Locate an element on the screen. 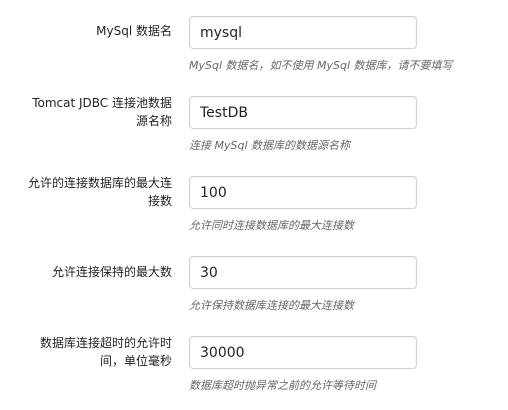 This screenshot has width=508, height=410. datasource-name-label: Tomcat JDBC 连接池数据源名称 is located at coordinates (102, 112).